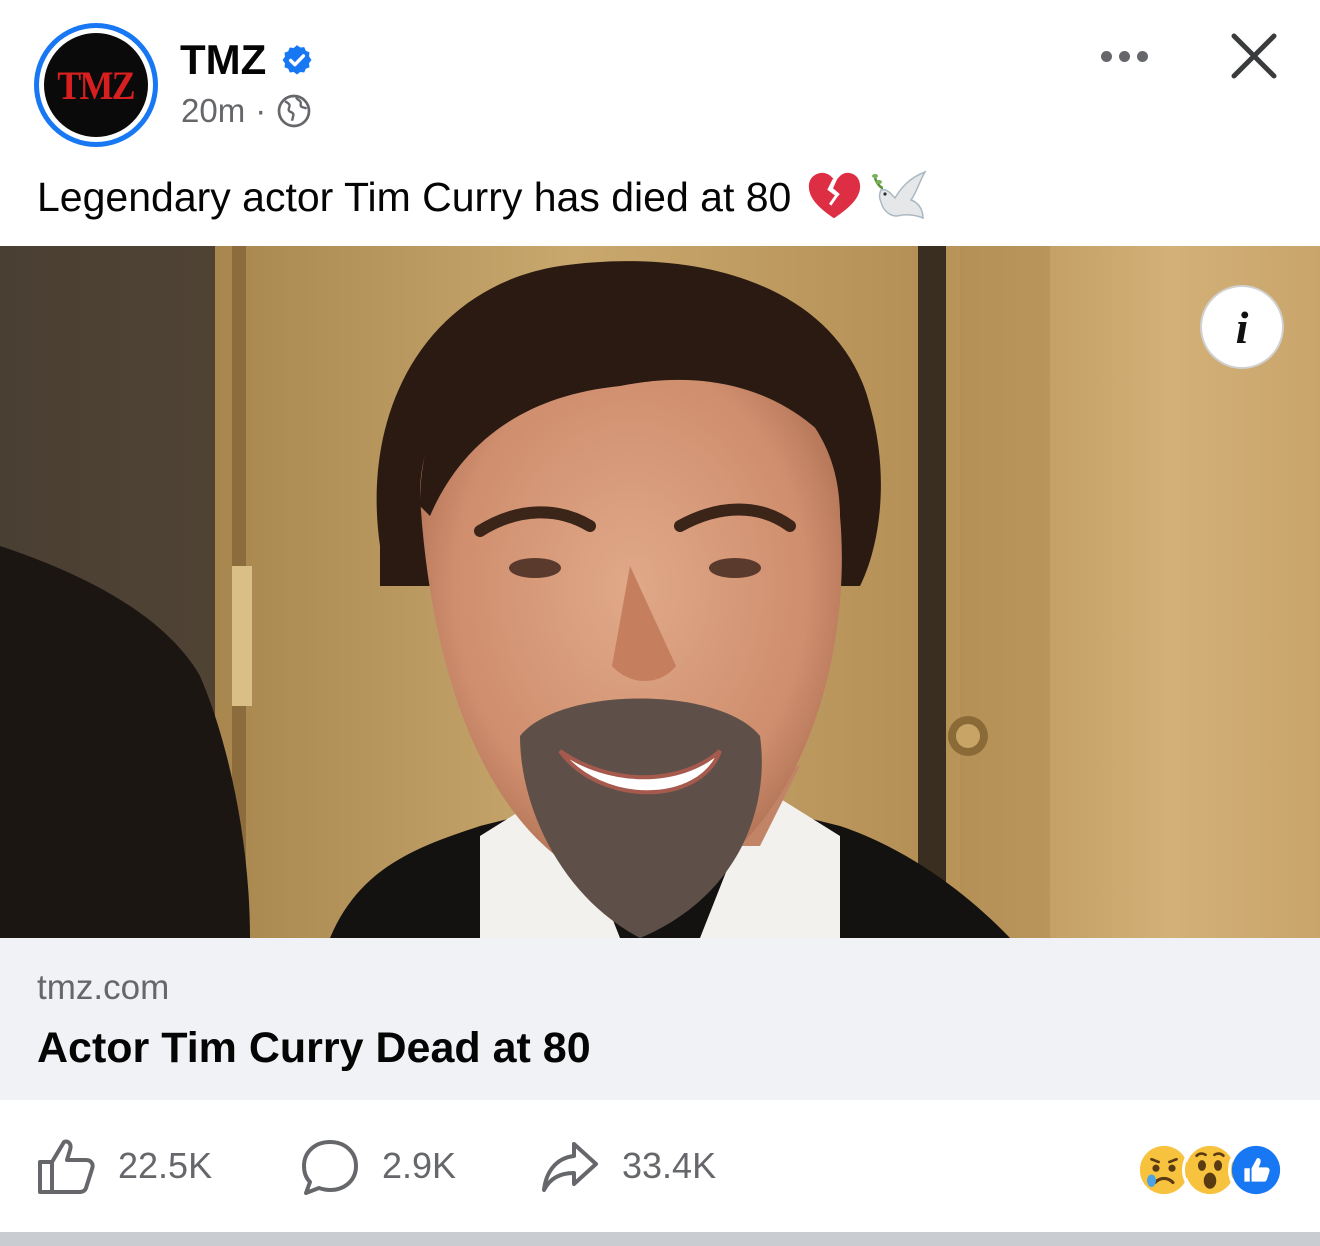  What do you see at coordinates (1211, 1172) in the screenshot?
I see `reaction-summary` at bounding box center [1211, 1172].